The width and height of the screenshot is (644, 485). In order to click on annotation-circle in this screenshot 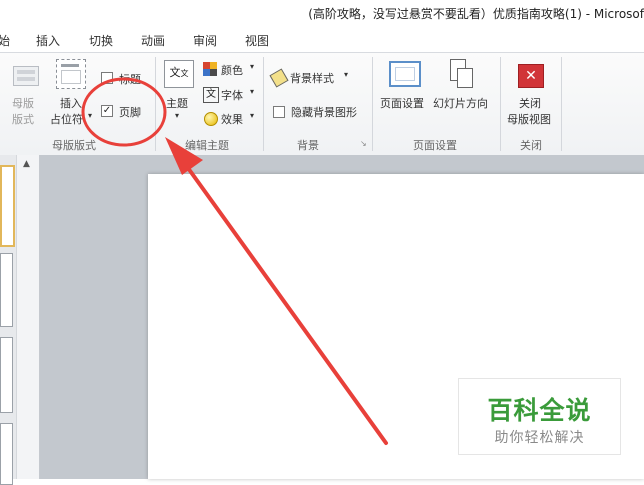, I will do `click(124, 112)`.